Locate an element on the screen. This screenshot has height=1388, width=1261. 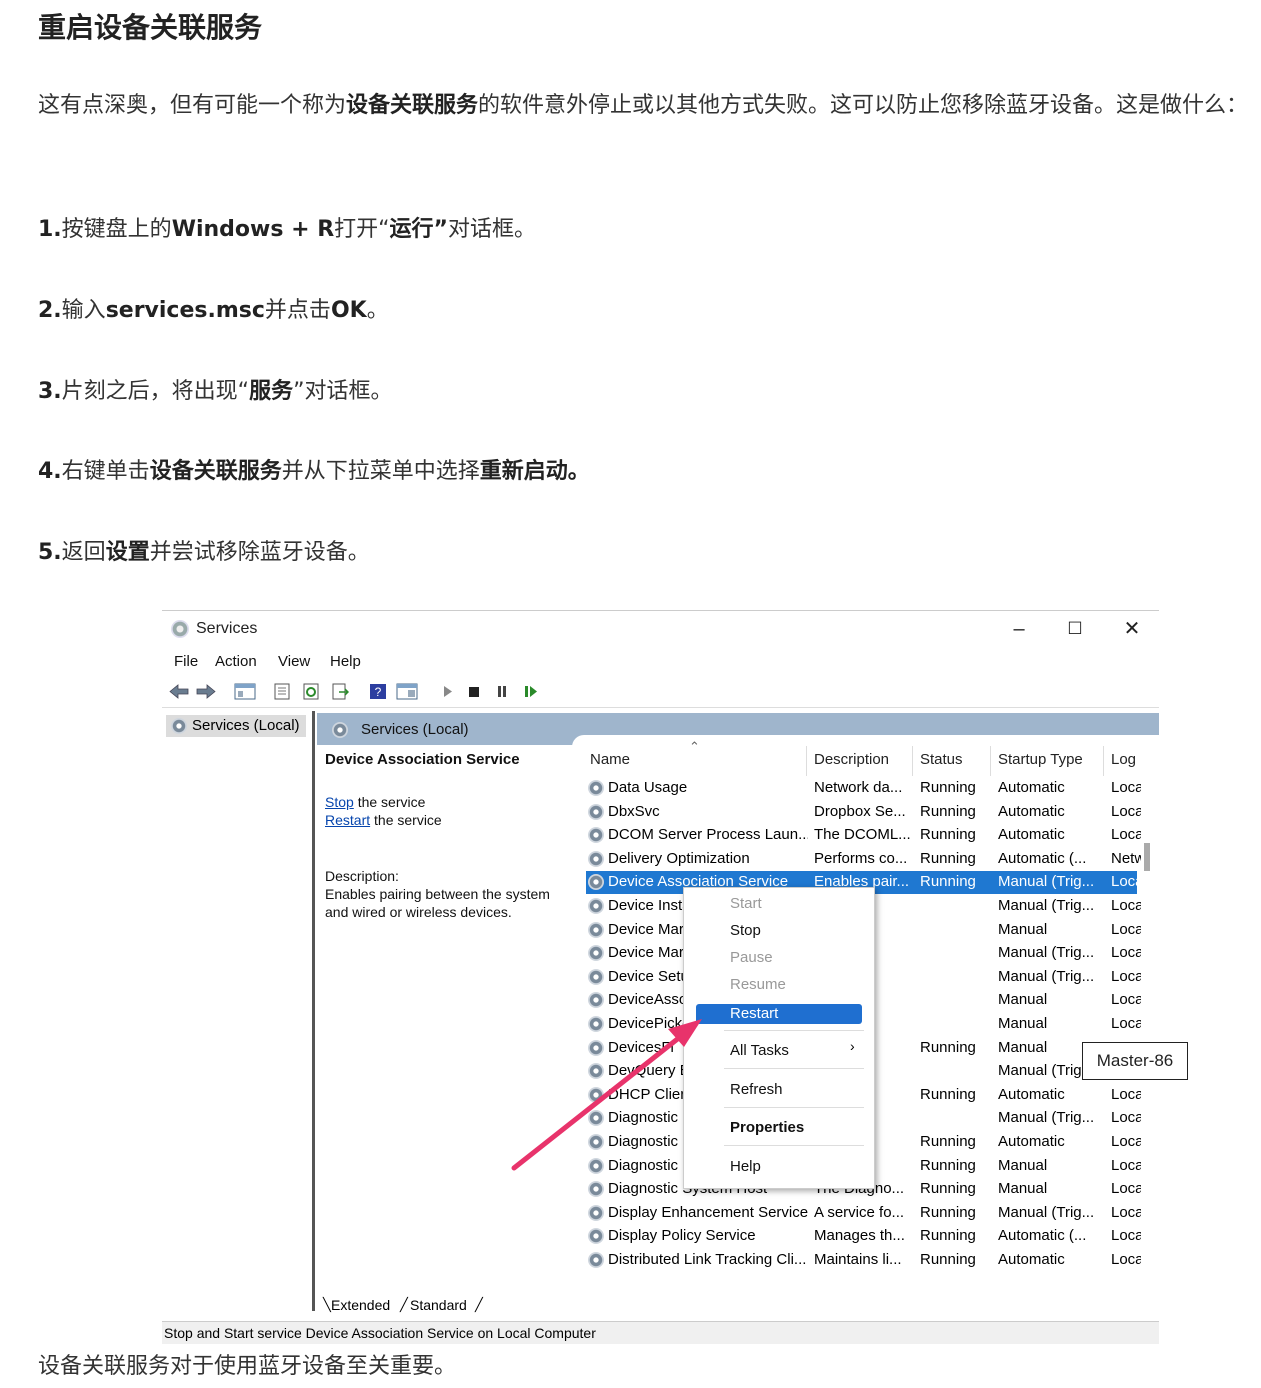
step-bold: 设备关联服务 is located at coordinates (215, 471).